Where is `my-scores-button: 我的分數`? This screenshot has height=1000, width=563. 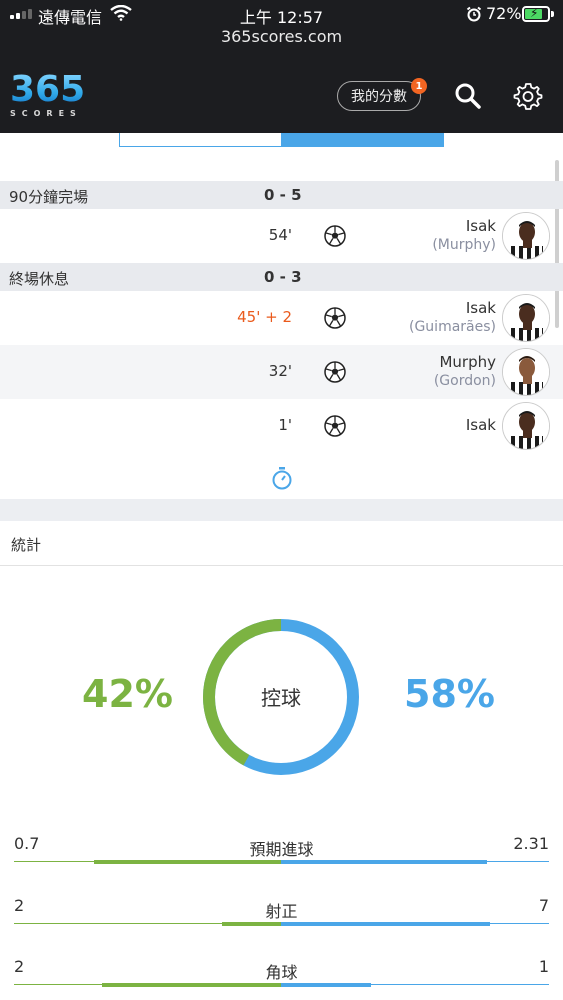
my-scores-button: 我的分數 is located at coordinates (379, 96).